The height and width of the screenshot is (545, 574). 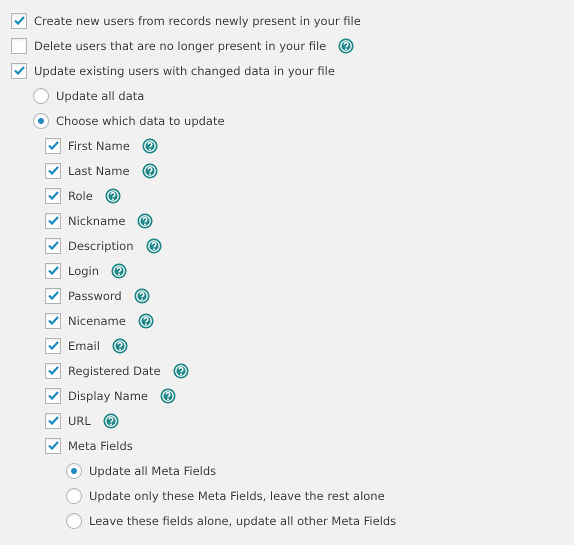 I want to click on option-label: Update existing users with changed data in your file, so click(x=184, y=71).